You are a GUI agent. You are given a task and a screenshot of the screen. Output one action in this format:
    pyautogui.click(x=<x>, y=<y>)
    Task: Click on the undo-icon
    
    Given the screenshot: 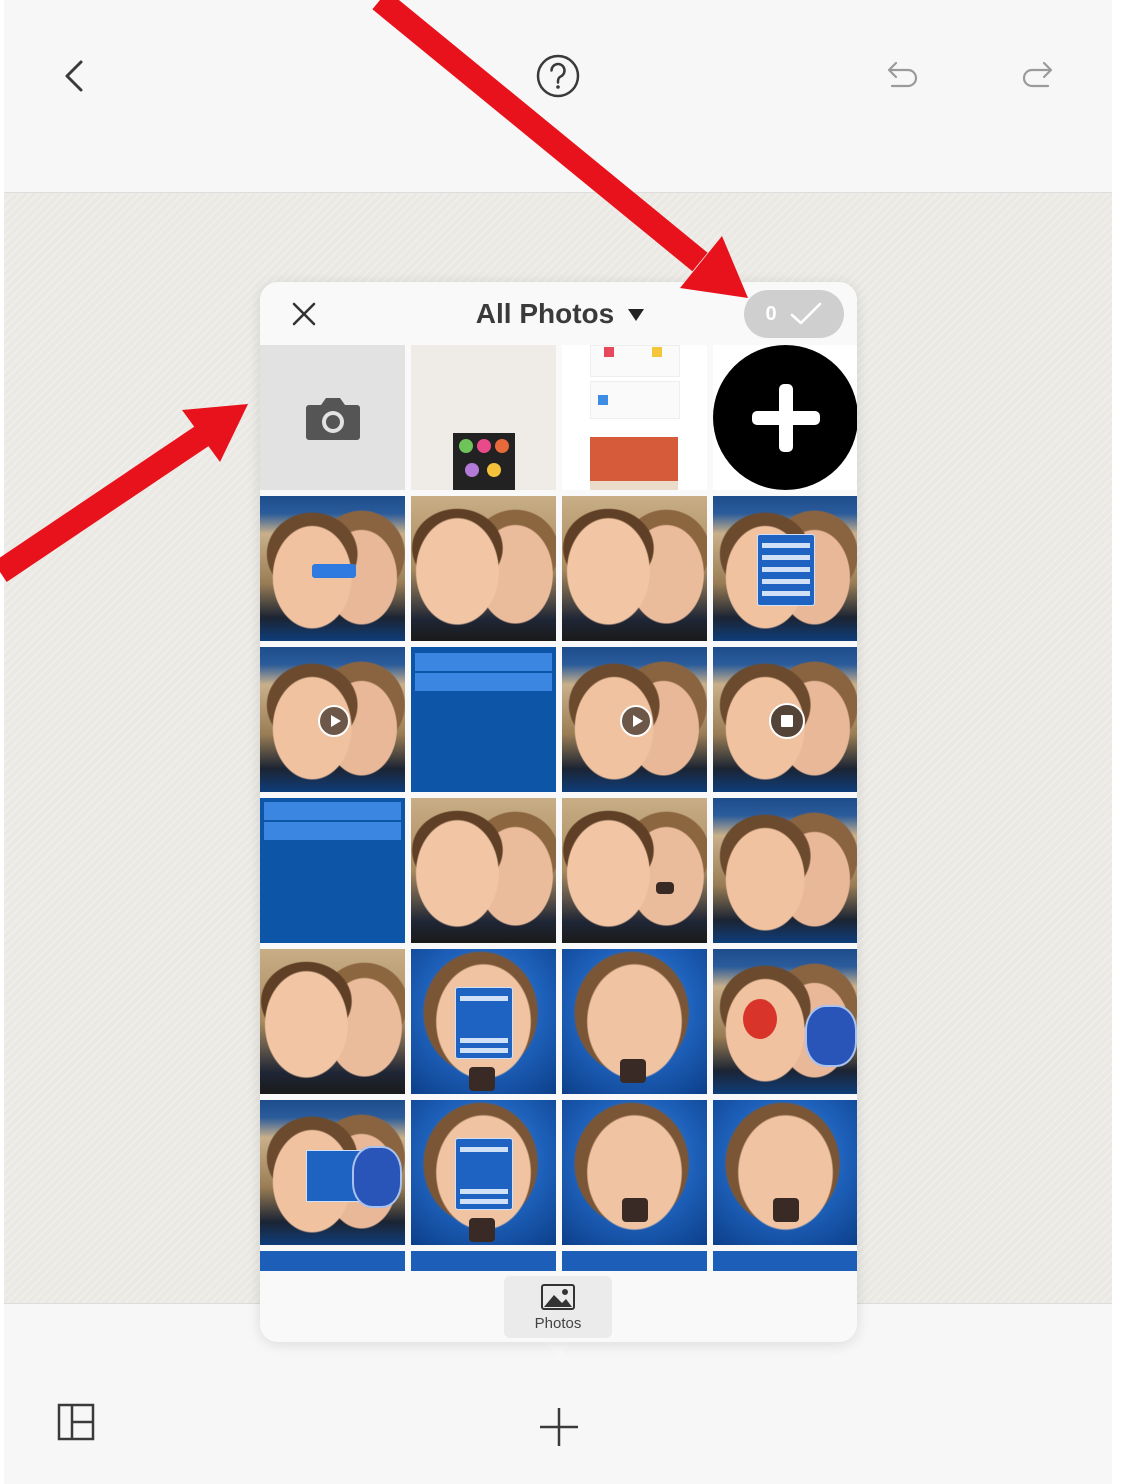 What is the action you would take?
    pyautogui.click(x=902, y=74)
    